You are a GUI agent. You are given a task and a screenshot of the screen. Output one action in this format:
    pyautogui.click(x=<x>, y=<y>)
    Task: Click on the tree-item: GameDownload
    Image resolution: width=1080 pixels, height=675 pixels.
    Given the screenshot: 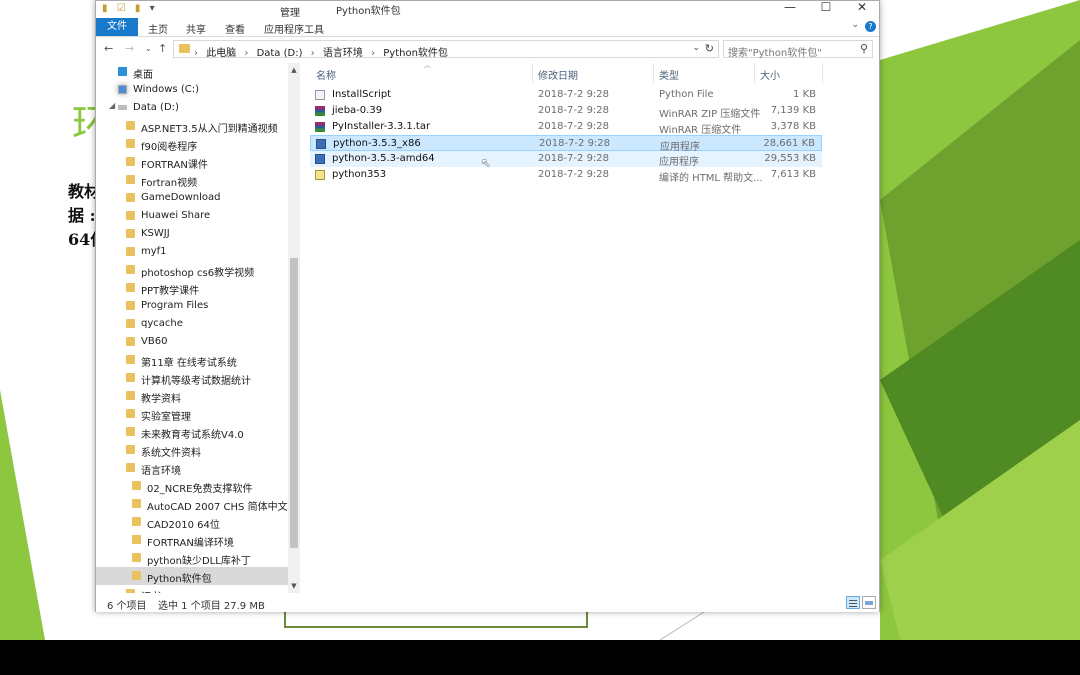 What is the action you would take?
    pyautogui.click(x=192, y=198)
    